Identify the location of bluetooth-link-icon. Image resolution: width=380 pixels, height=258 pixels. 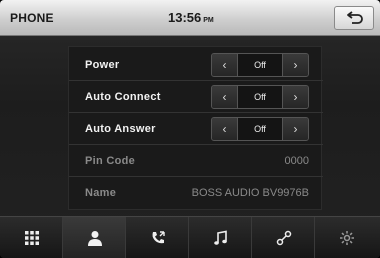
(284, 238).